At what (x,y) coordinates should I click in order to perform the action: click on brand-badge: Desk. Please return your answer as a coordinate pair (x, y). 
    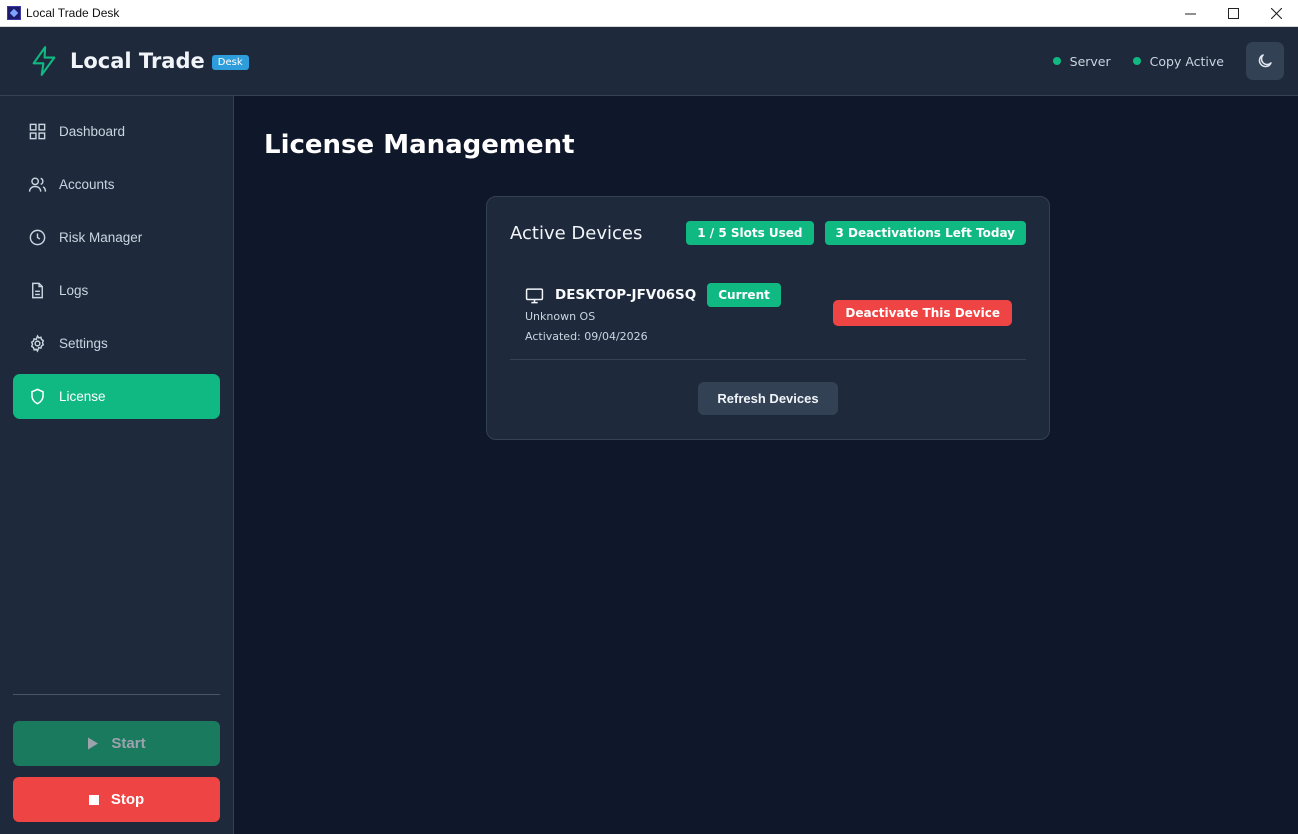
    Looking at the image, I should click on (230, 62).